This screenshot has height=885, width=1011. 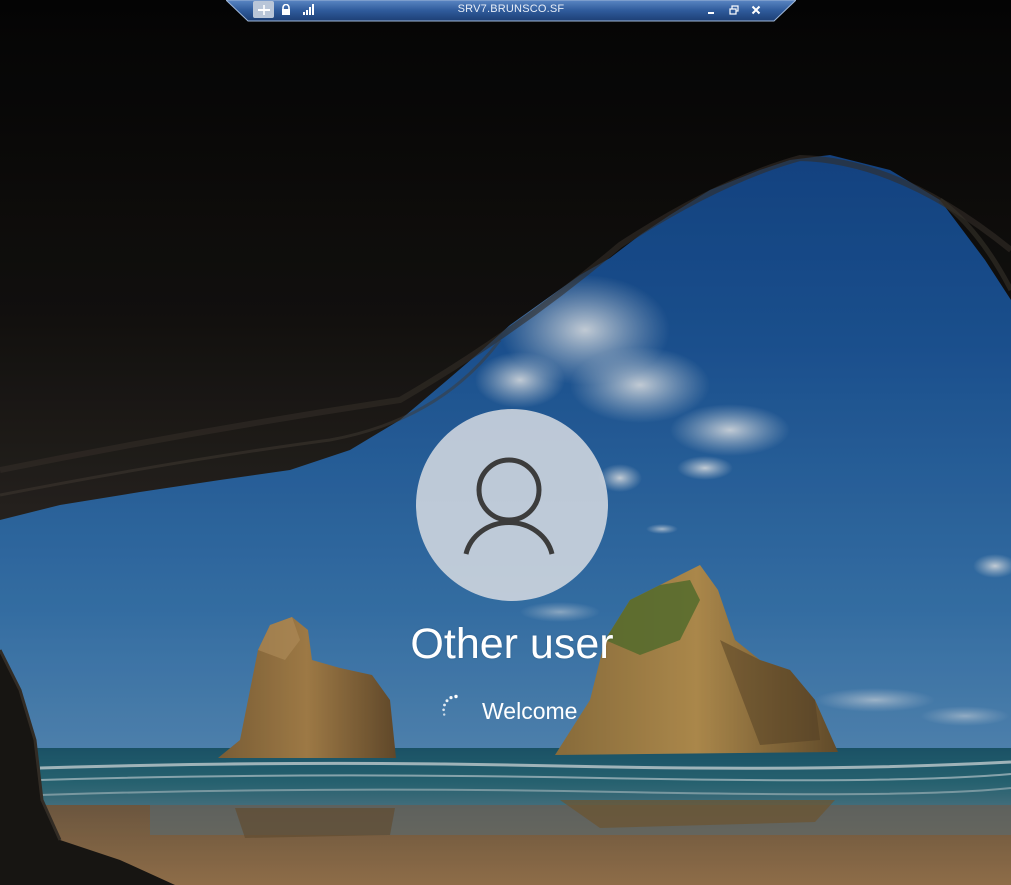 I want to click on loading-spinner-icon, so click(x=450, y=705).